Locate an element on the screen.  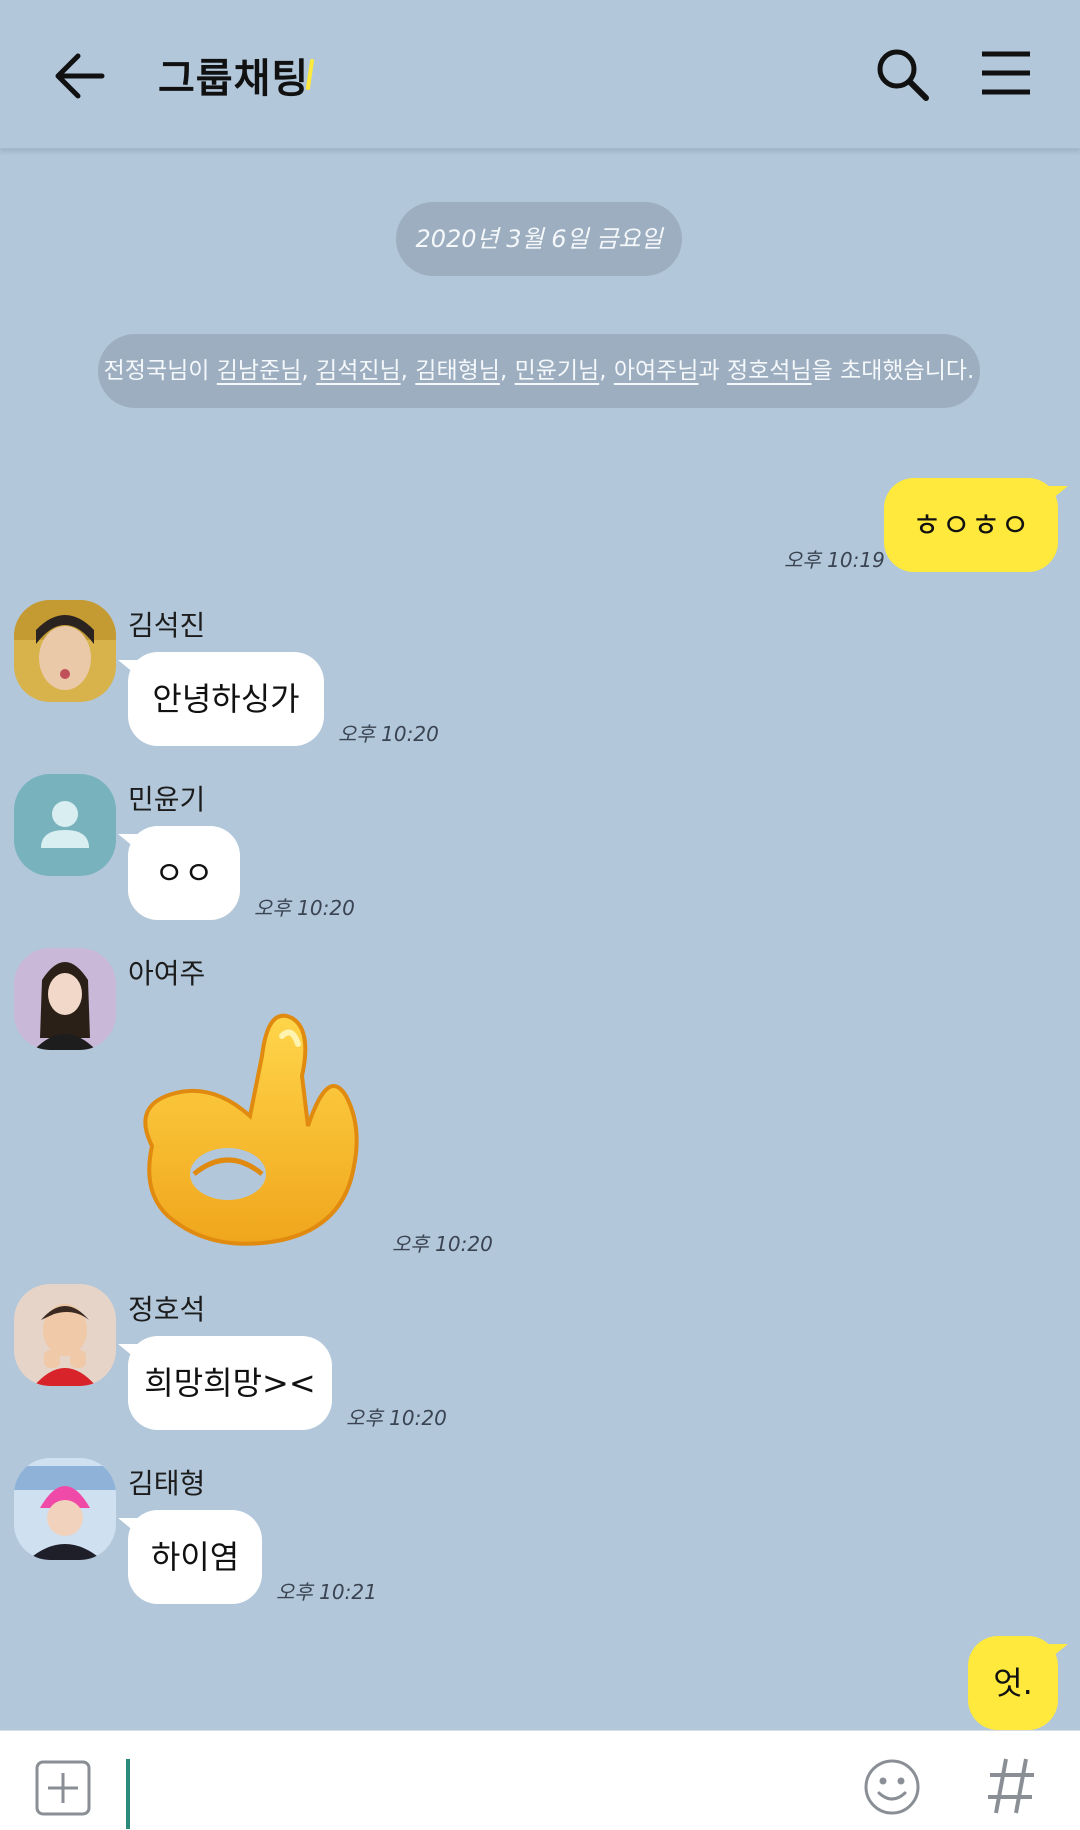
hamburger-menu-icon is located at coordinates (1006, 73).